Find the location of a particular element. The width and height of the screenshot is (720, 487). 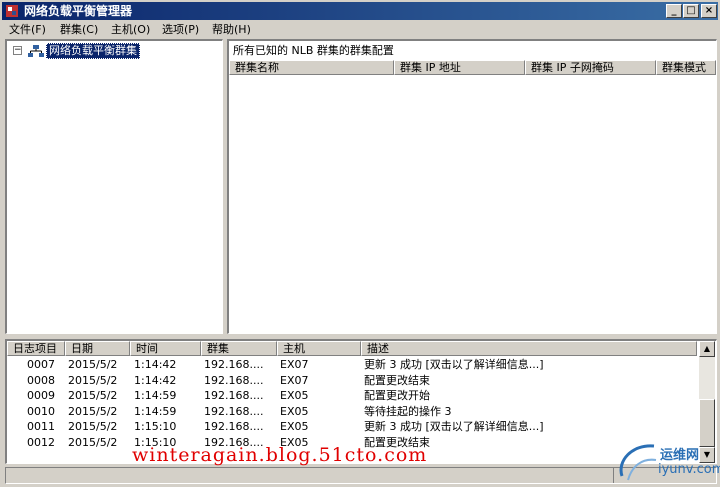

menu-file: 文件(F) is located at coordinates (27, 30).